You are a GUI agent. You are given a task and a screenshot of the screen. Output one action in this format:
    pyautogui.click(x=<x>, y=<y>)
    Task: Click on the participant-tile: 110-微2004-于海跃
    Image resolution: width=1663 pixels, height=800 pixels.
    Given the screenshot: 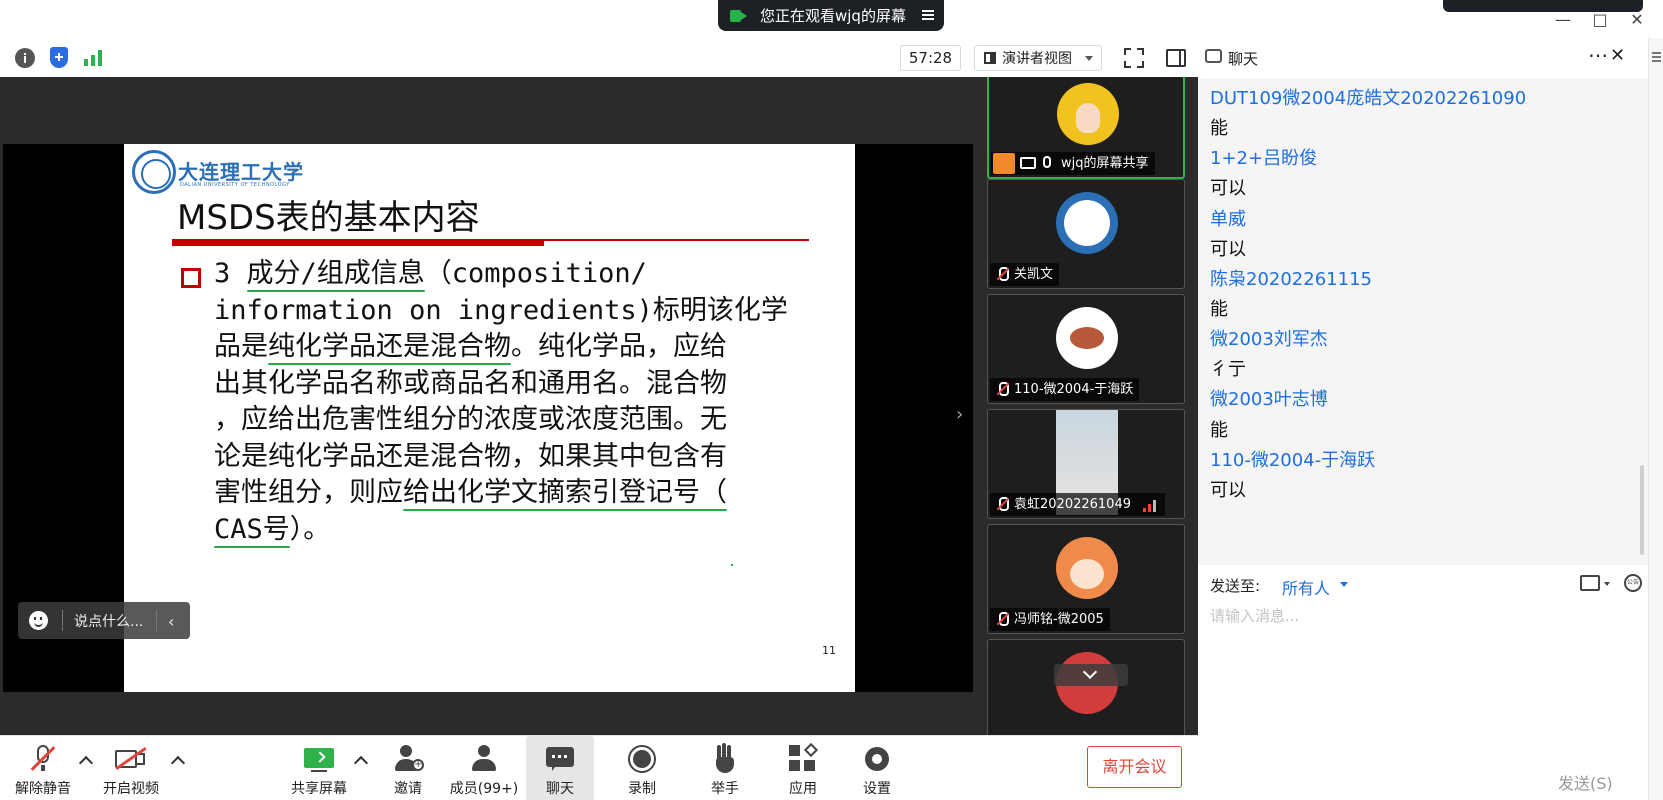 What is the action you would take?
    pyautogui.click(x=1086, y=349)
    